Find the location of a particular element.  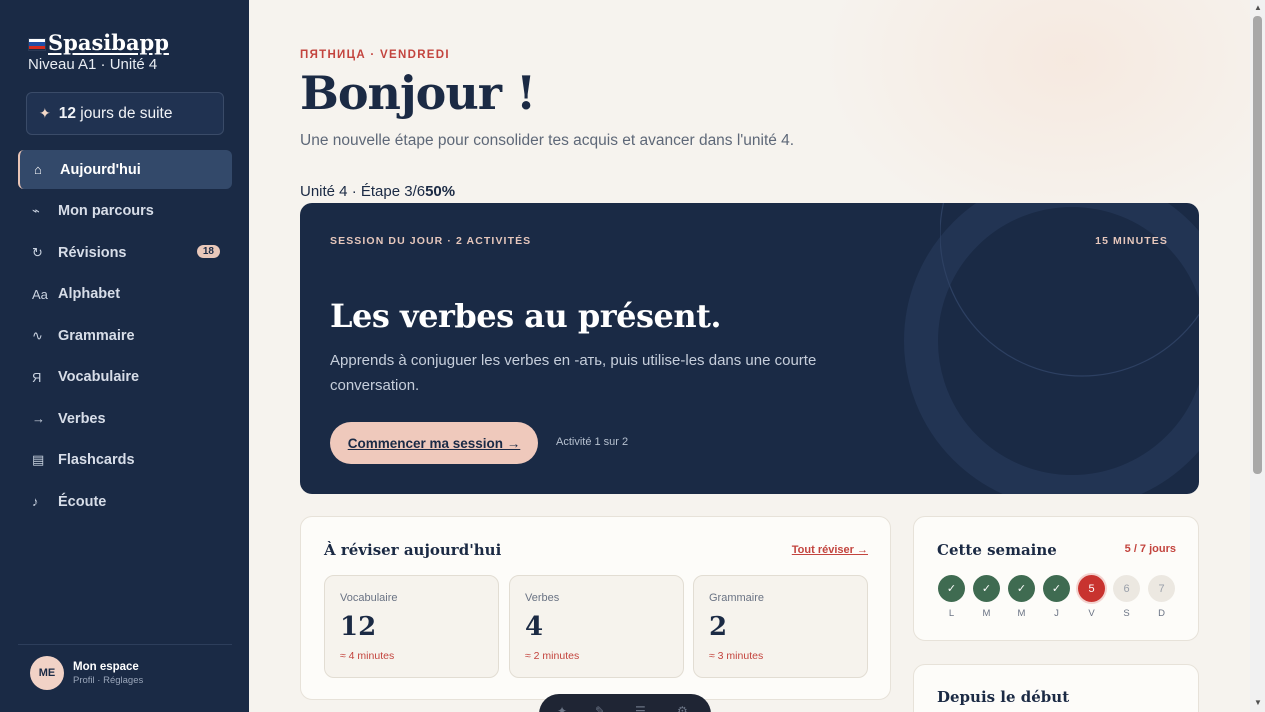

profile-name: Mon espace is located at coordinates (106, 666).